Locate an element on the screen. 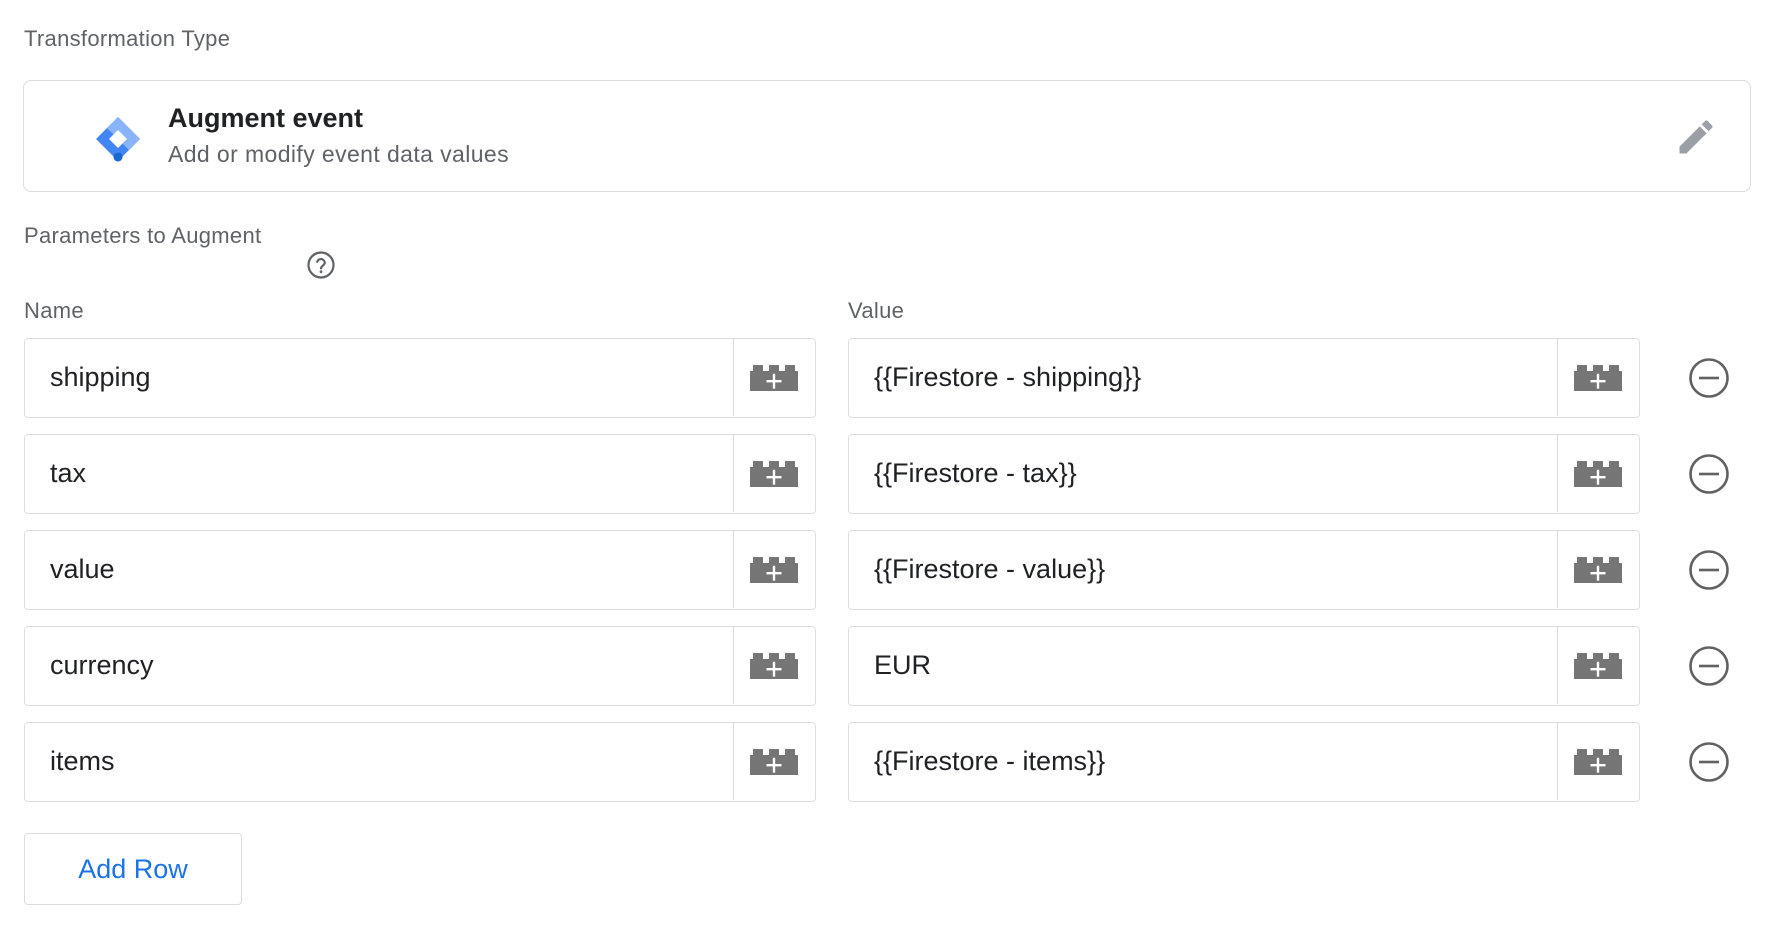  parameters-label: Parameters to Augment is located at coordinates (143, 235).